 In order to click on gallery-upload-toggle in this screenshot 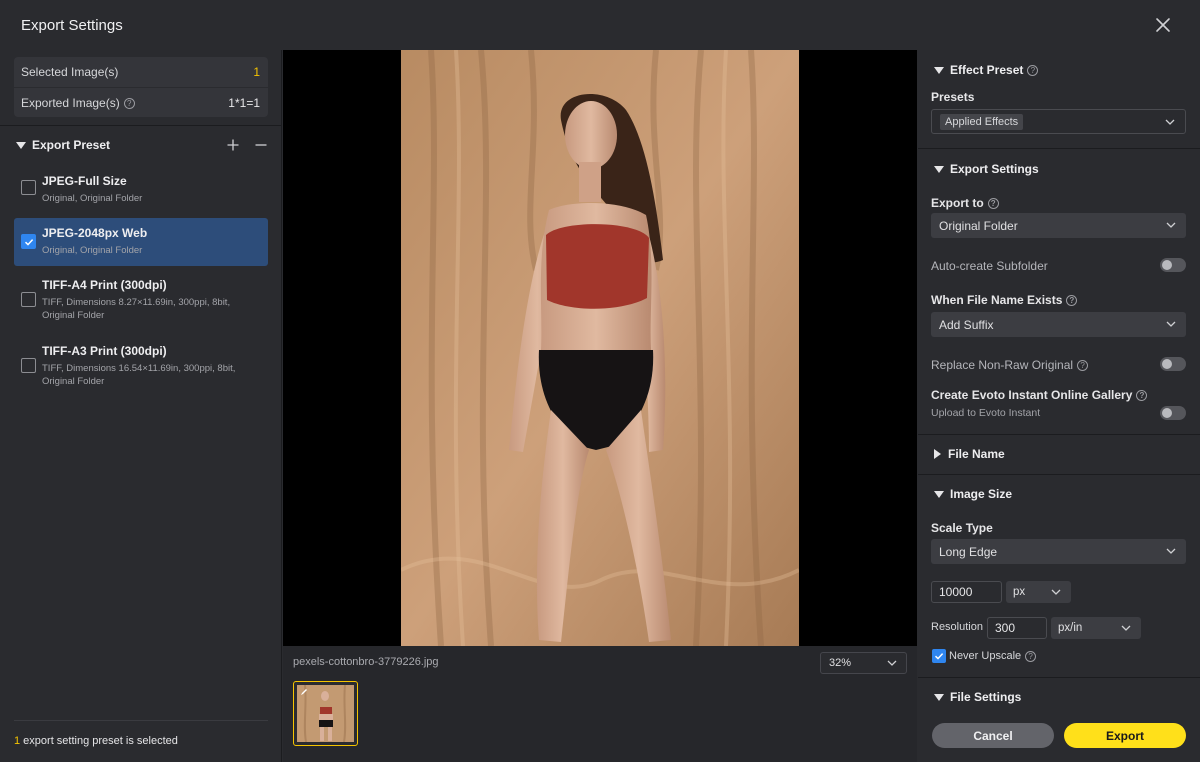, I will do `click(1173, 413)`.